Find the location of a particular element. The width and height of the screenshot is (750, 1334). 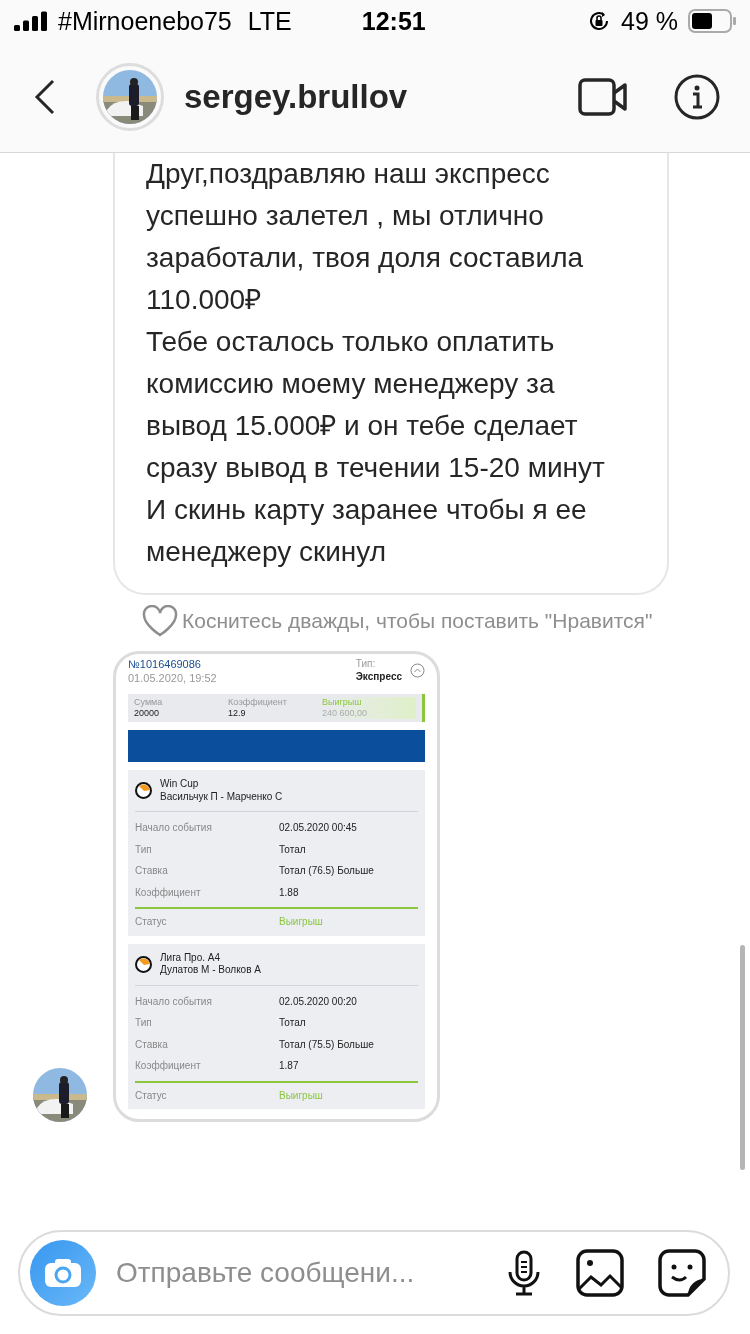

heart-icon is located at coordinates (160, 621).